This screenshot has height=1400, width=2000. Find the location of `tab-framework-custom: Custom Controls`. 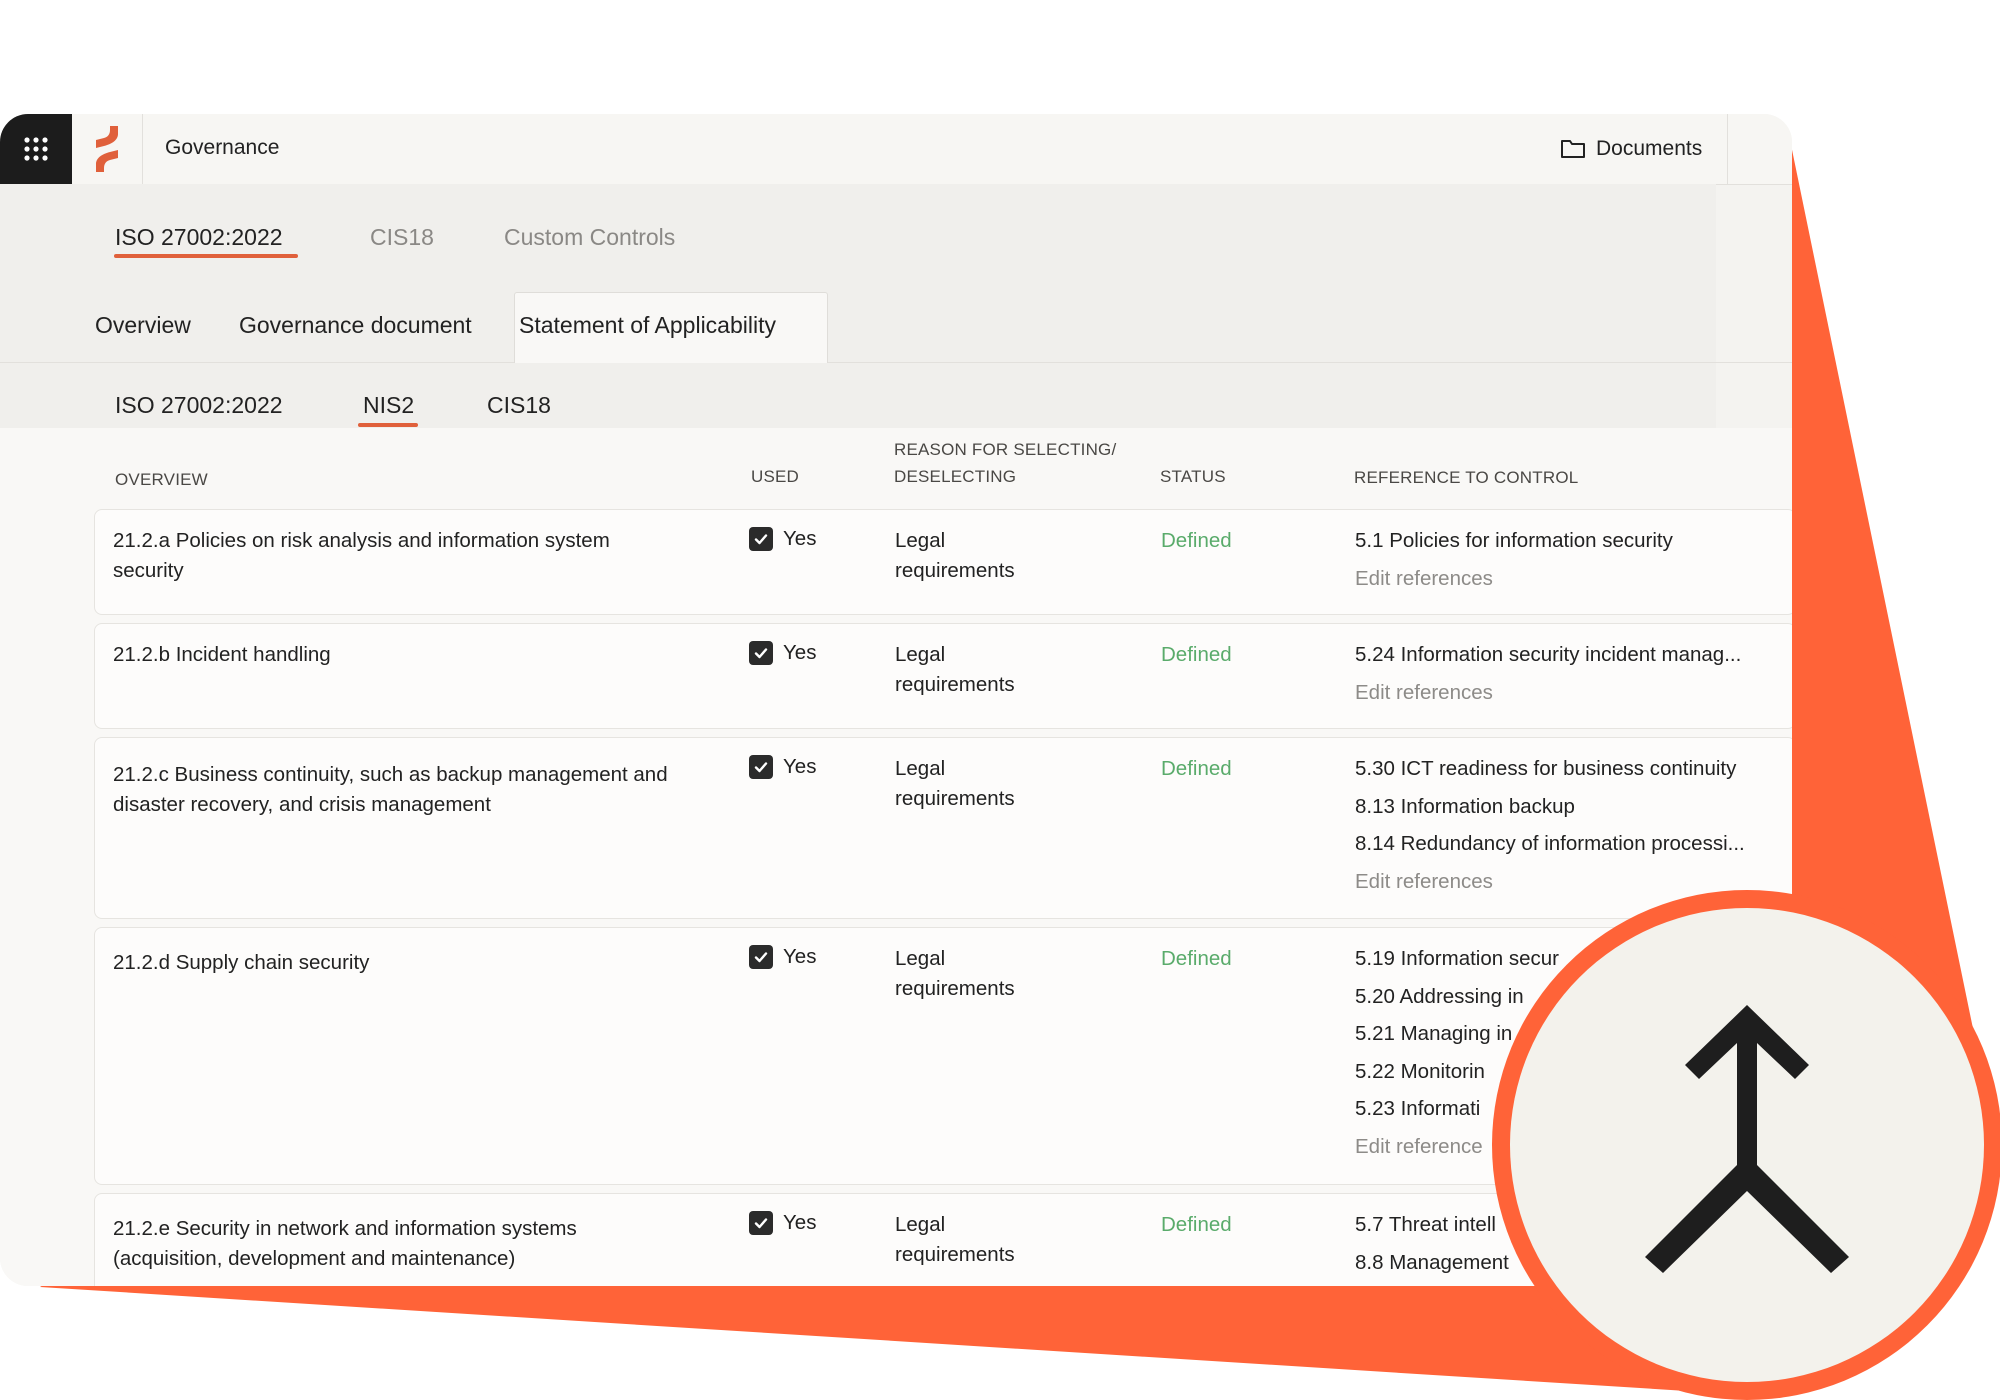

tab-framework-custom: Custom Controls is located at coordinates (589, 237).